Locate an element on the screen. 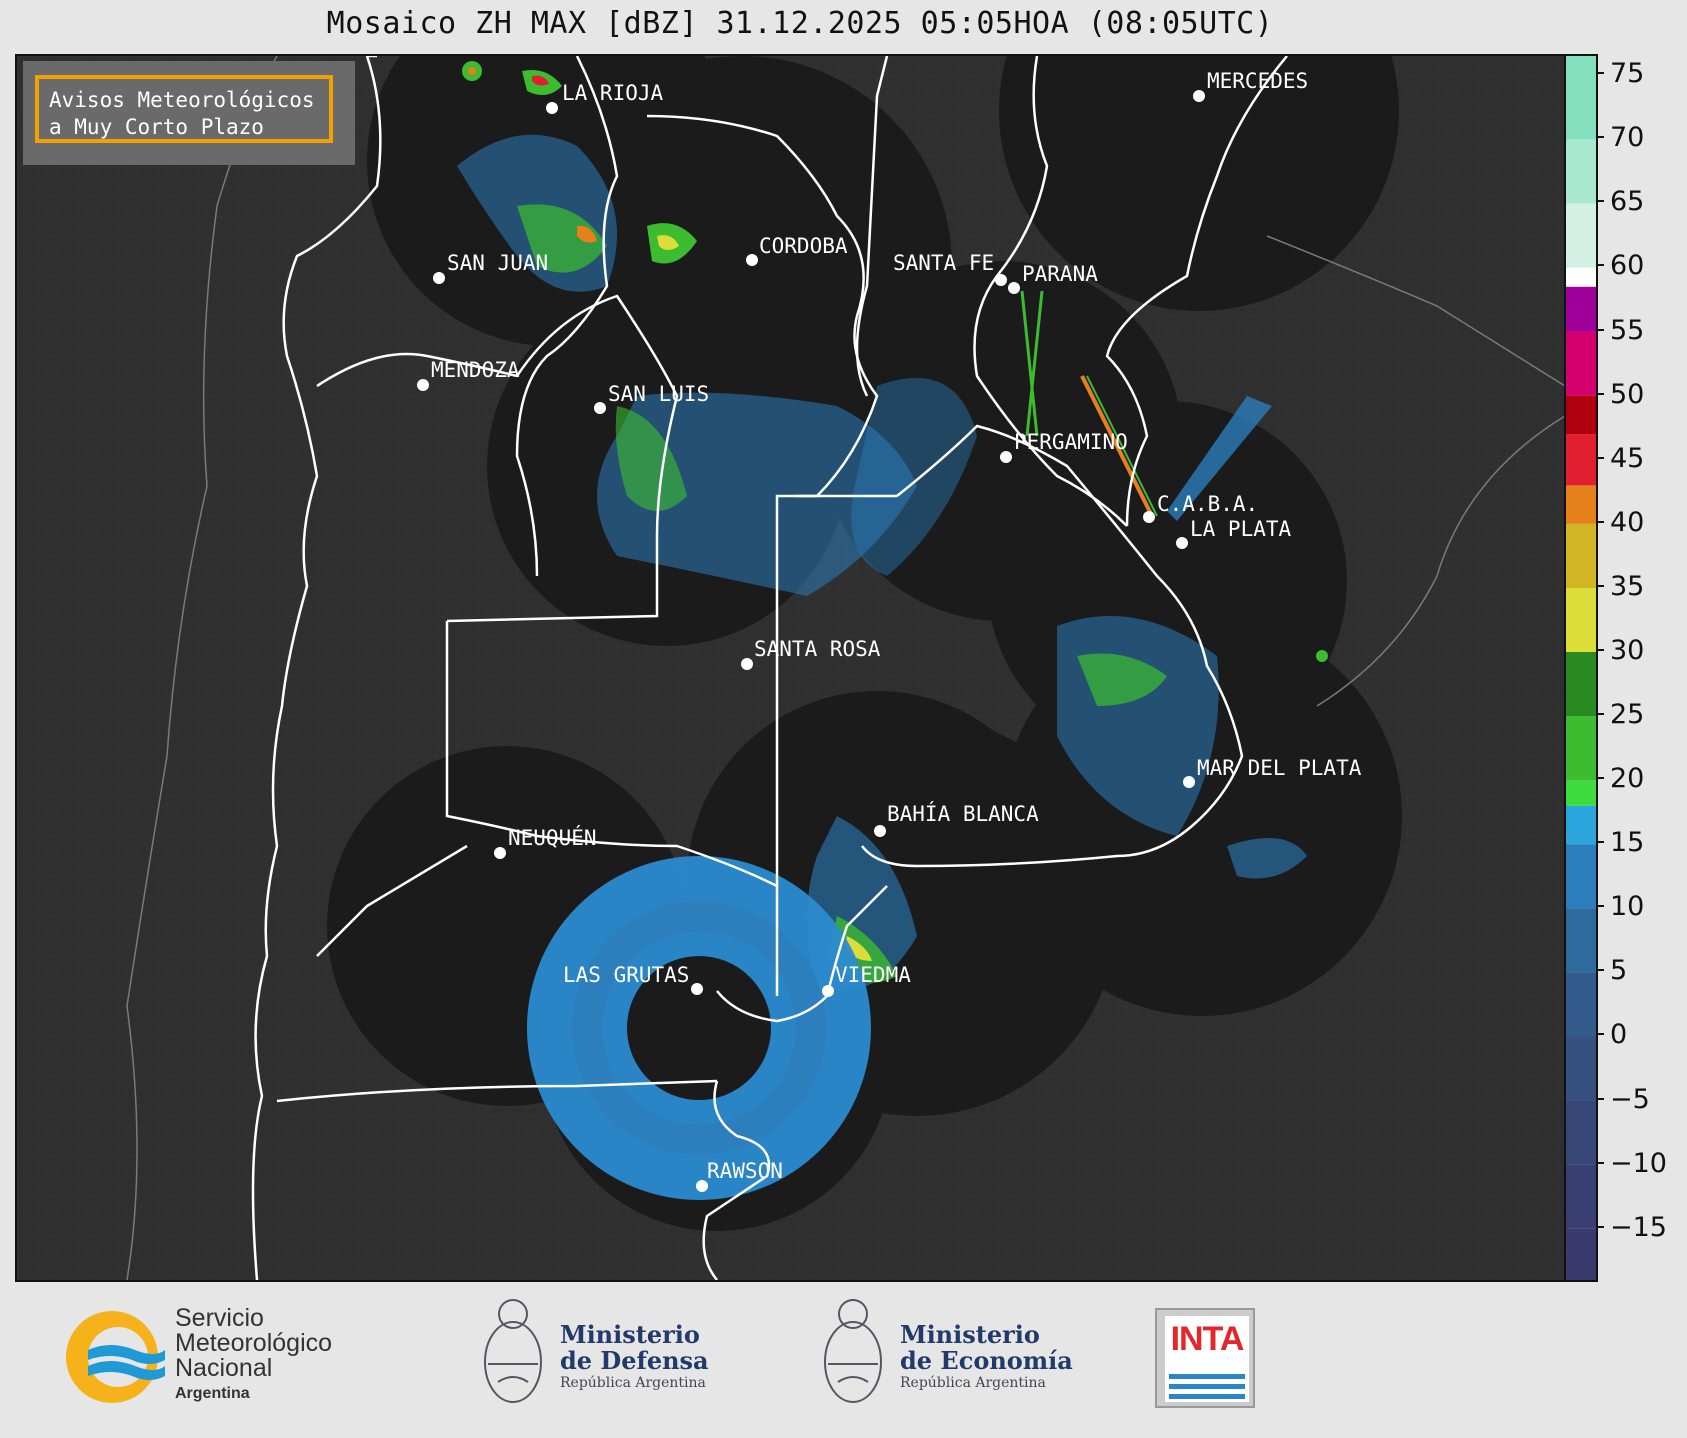 The width and height of the screenshot is (1687, 1438). colorbar-tick: 15 is located at coordinates (1641, 843).